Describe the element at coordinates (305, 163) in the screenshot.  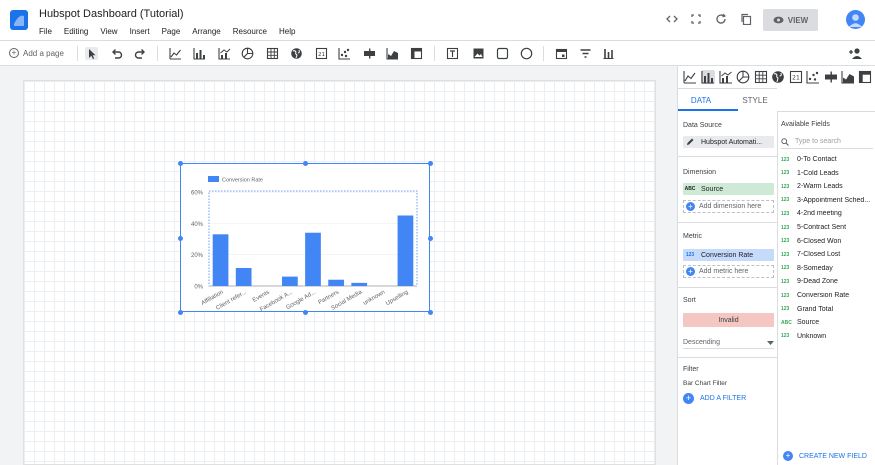
I see `resize-handle-top` at that location.